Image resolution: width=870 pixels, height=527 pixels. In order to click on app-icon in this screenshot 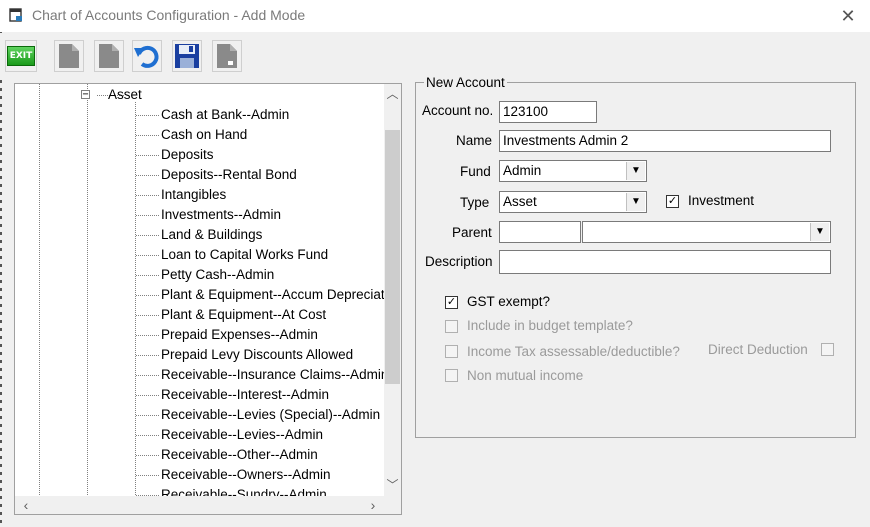, I will do `click(15, 15)`.